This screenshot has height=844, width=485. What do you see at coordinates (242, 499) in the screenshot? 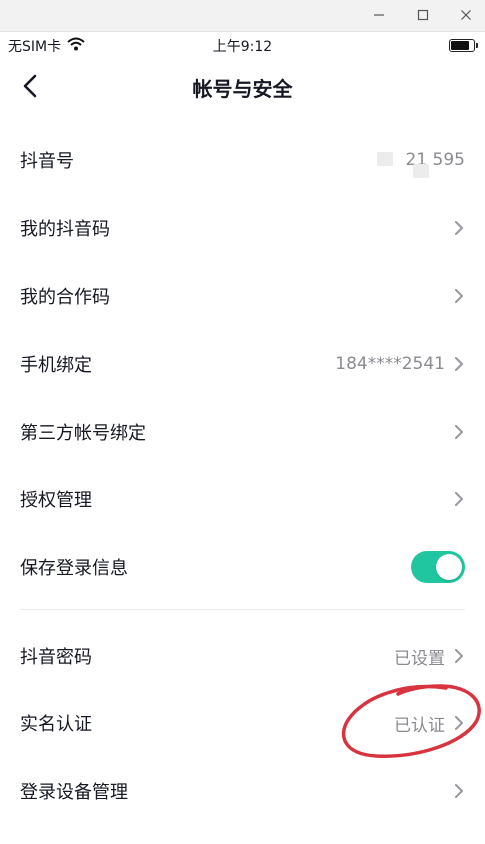
I see `row-authorization-management: 授权管理` at bounding box center [242, 499].